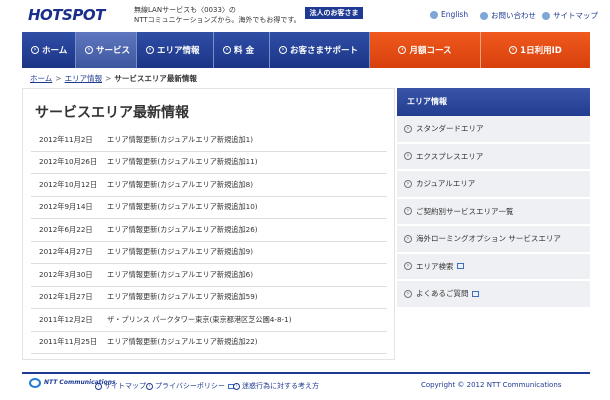 This screenshot has height=400, width=610. I want to click on english-link: English, so click(449, 14).